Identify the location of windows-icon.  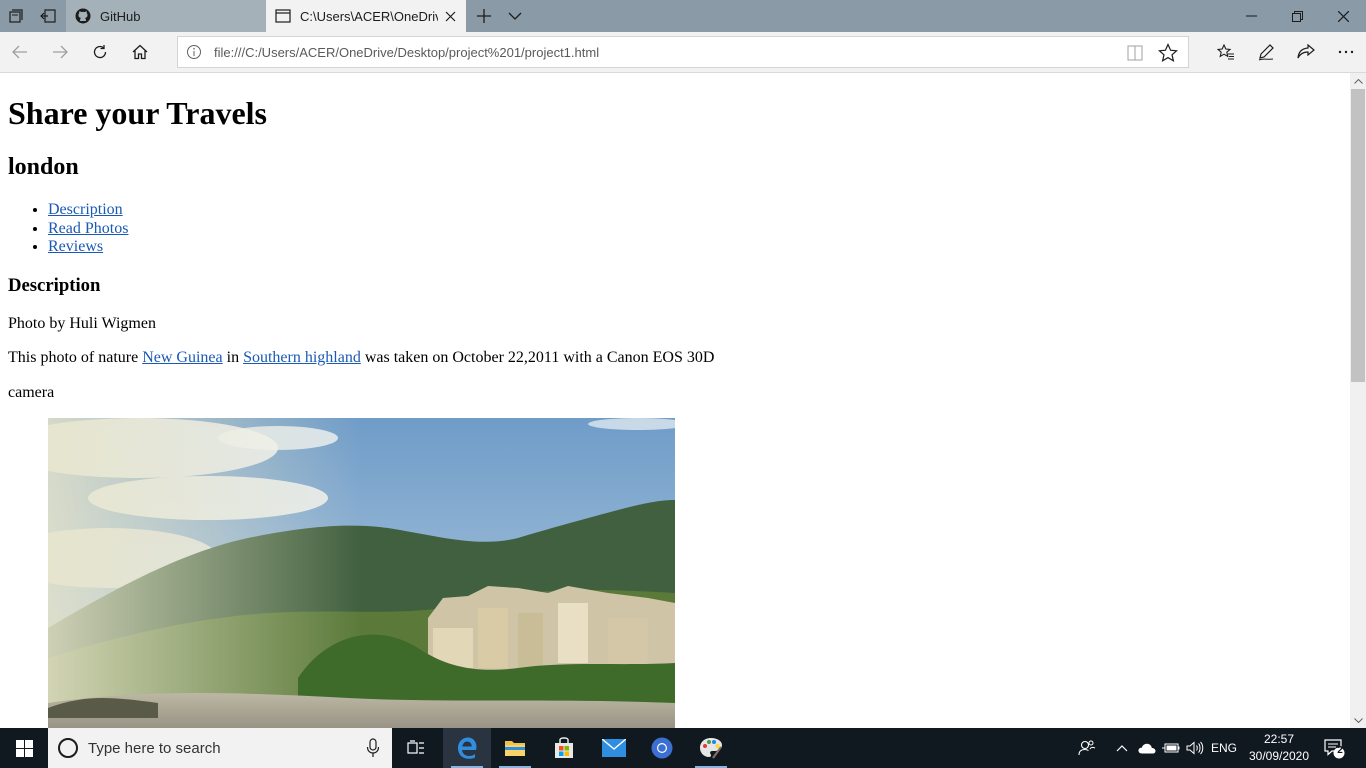
(24, 748).